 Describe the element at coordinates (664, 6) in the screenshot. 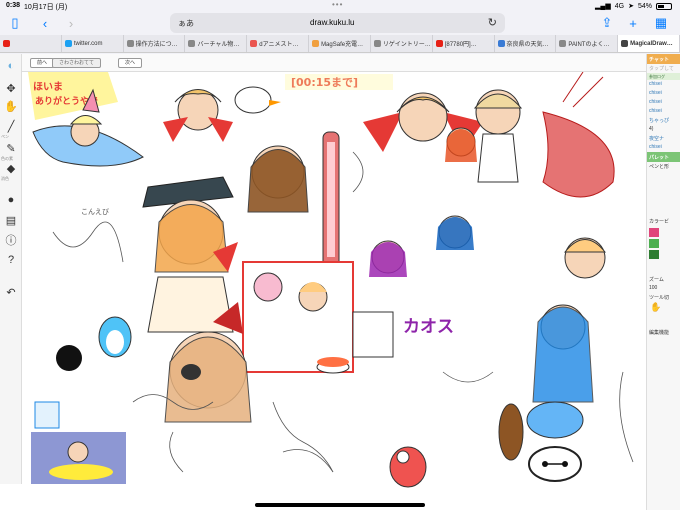

I see `battery-icon` at that location.